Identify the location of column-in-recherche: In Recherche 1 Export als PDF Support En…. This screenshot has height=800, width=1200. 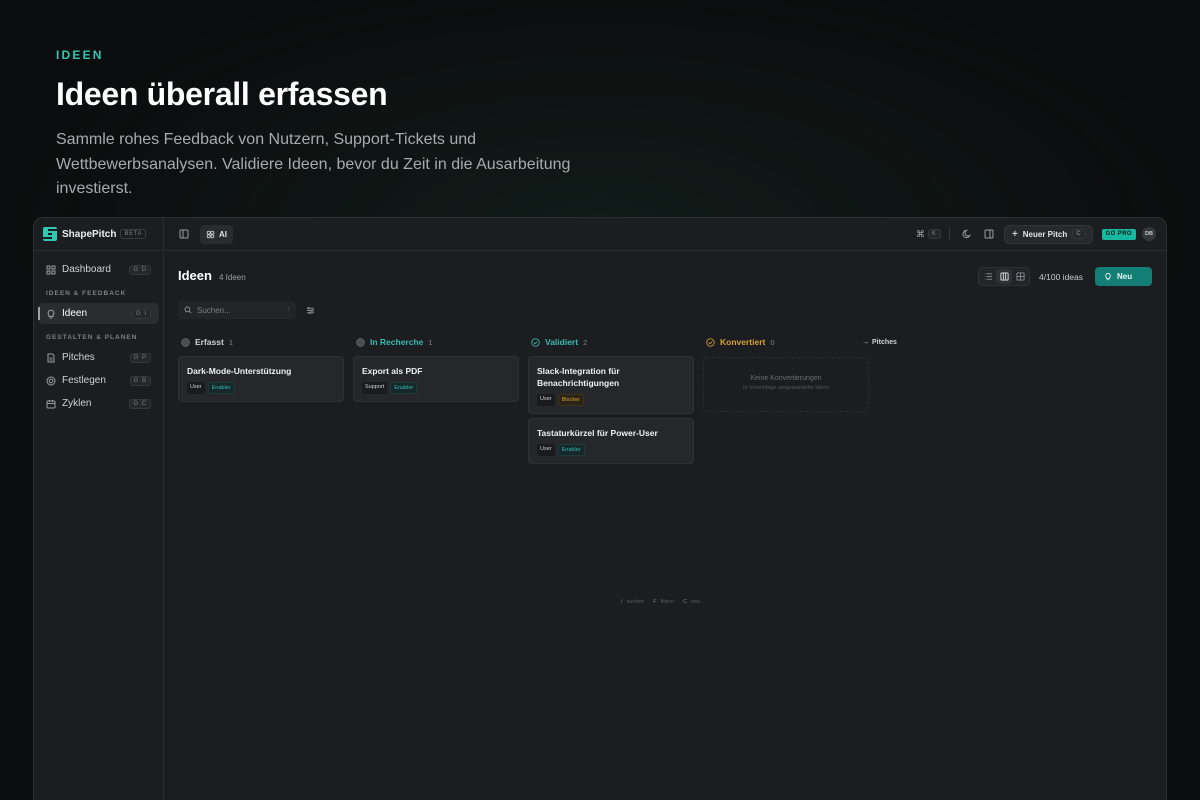
(436, 370).